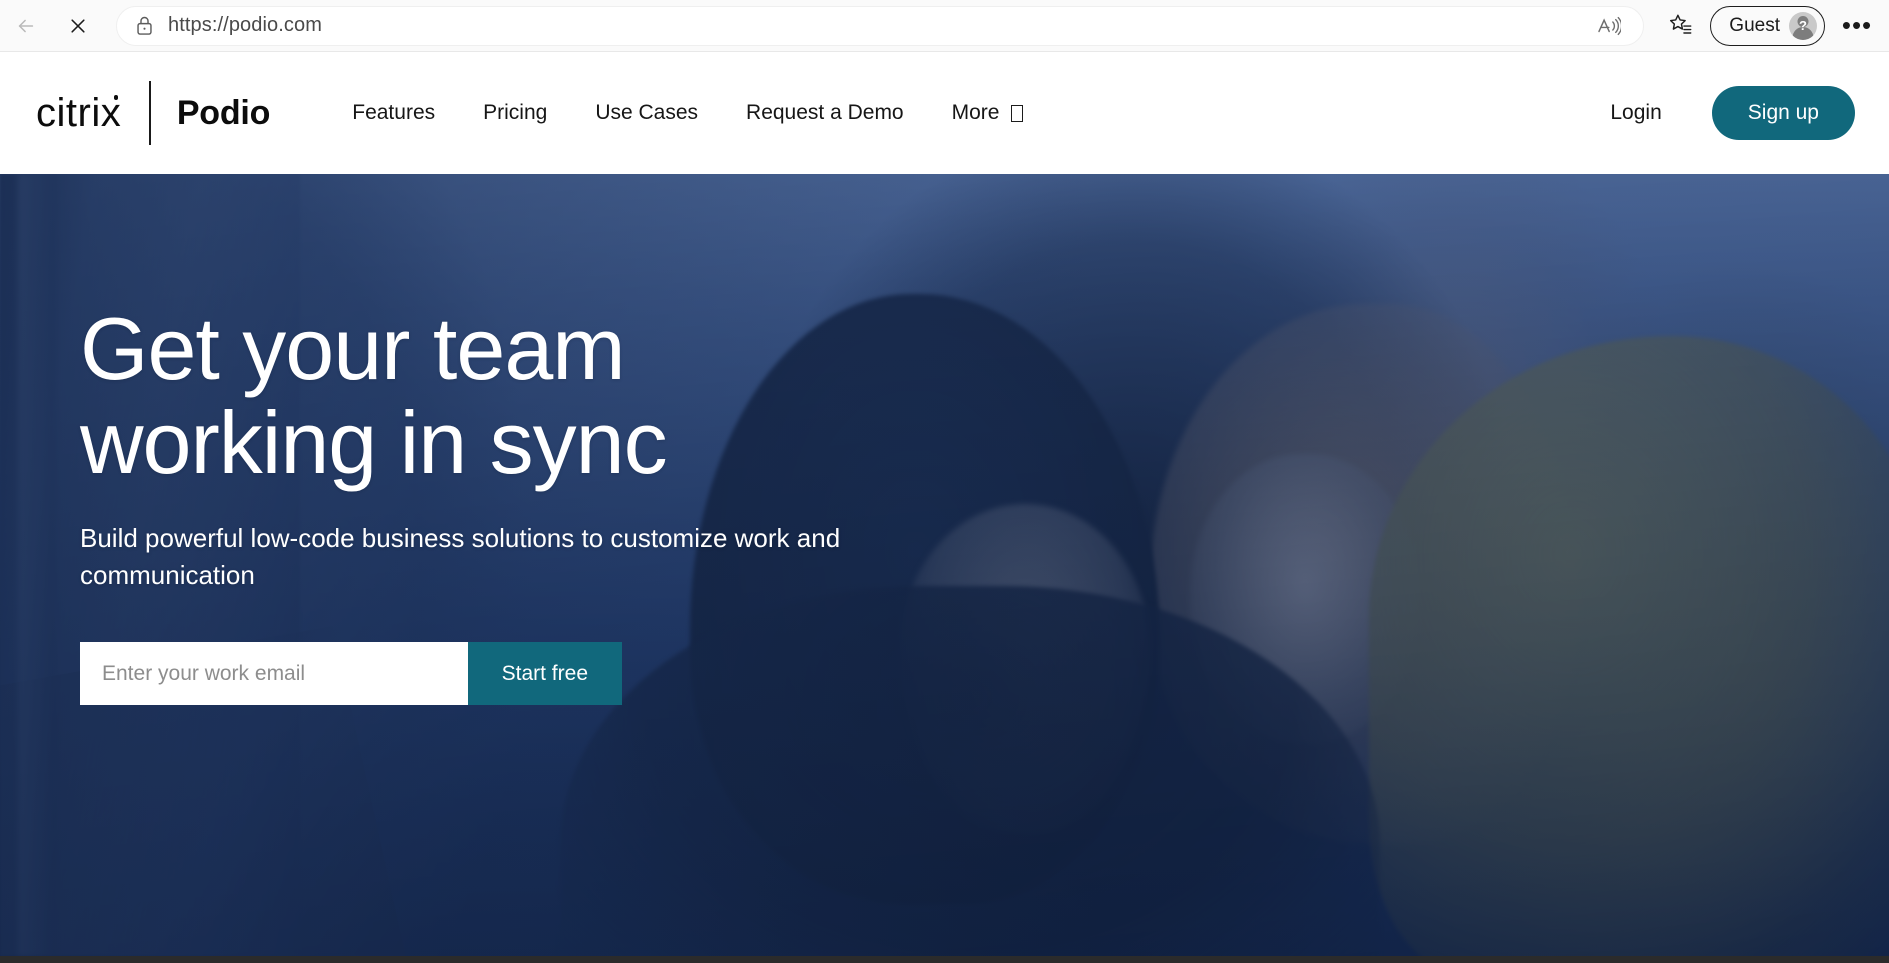 This screenshot has height=963, width=1889. What do you see at coordinates (150, 113) in the screenshot?
I see `logo-divider` at bounding box center [150, 113].